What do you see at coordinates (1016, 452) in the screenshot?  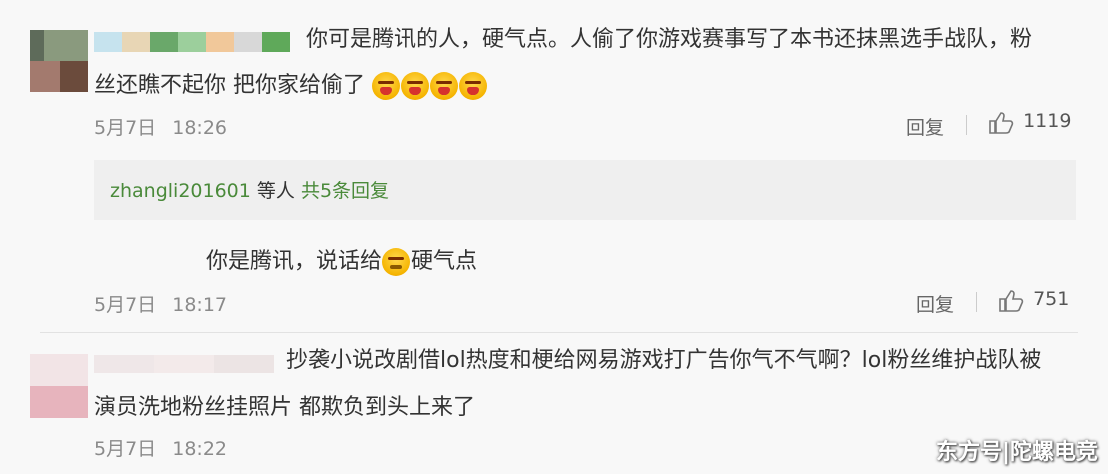 I see `watermark: 东方号|陀螺电竞` at bounding box center [1016, 452].